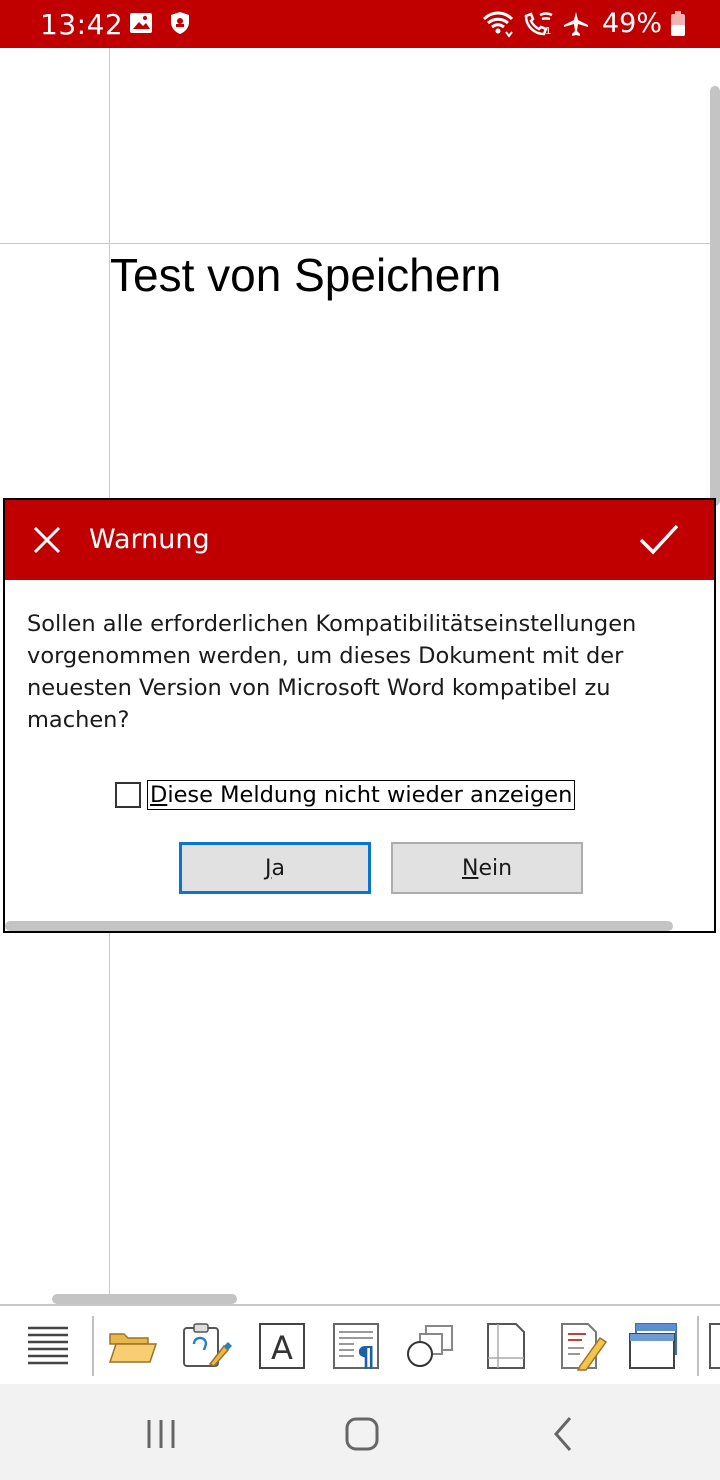 This screenshot has width=720, height=1480. Describe the element at coordinates (128, 795) in the screenshot. I see `dont-show-again-checkbox` at that location.